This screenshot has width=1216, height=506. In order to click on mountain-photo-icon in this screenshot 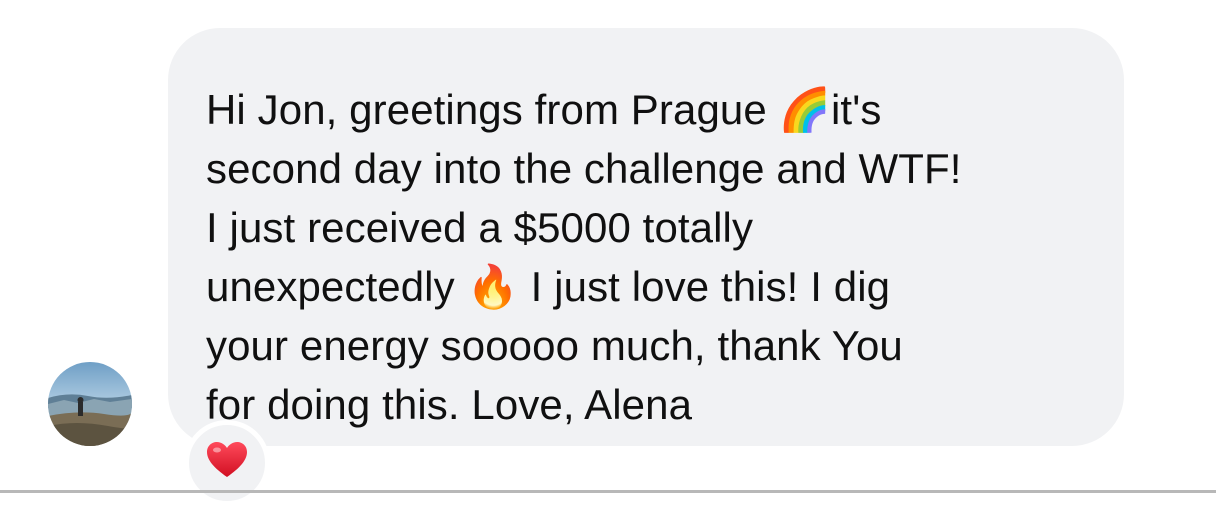, I will do `click(90, 404)`.